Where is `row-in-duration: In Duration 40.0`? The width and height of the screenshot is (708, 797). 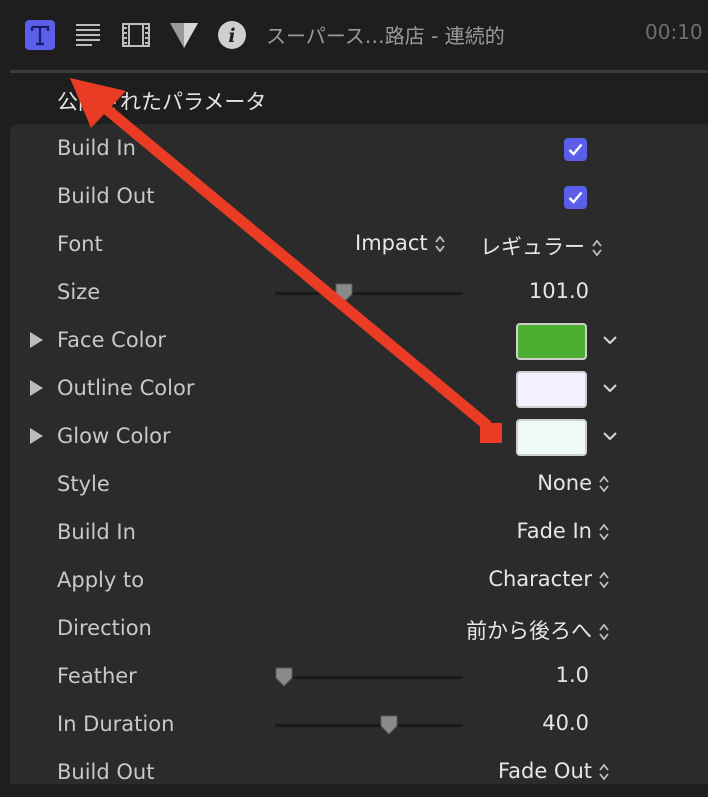 row-in-duration: In Duration 40.0 is located at coordinates (354, 725).